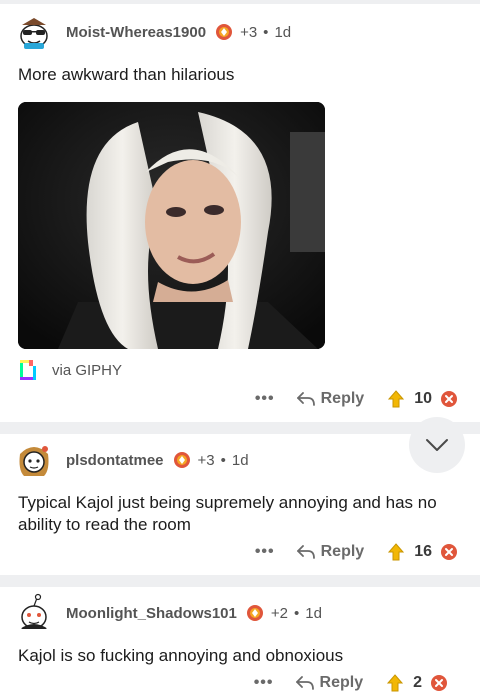  I want to click on award-count: +2, so click(279, 613).